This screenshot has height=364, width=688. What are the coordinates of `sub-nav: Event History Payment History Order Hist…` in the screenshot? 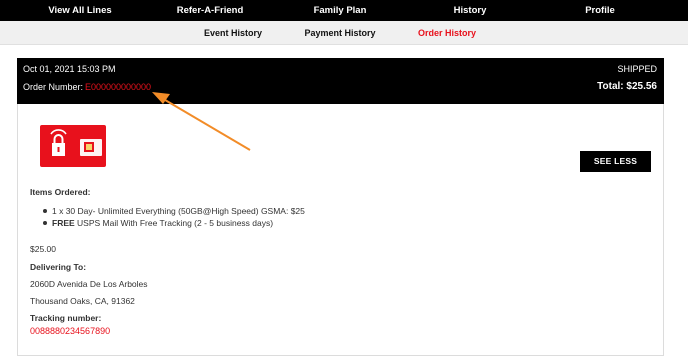 It's located at (344, 33).